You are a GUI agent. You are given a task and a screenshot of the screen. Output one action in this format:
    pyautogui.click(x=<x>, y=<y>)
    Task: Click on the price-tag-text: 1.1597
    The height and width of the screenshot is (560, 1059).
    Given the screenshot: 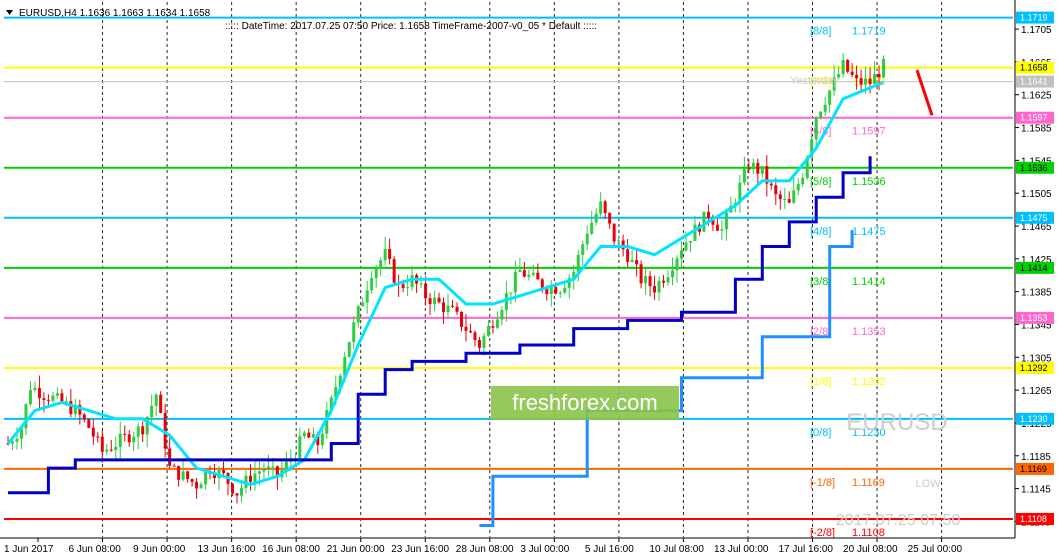 What is the action you would take?
    pyautogui.click(x=1034, y=118)
    